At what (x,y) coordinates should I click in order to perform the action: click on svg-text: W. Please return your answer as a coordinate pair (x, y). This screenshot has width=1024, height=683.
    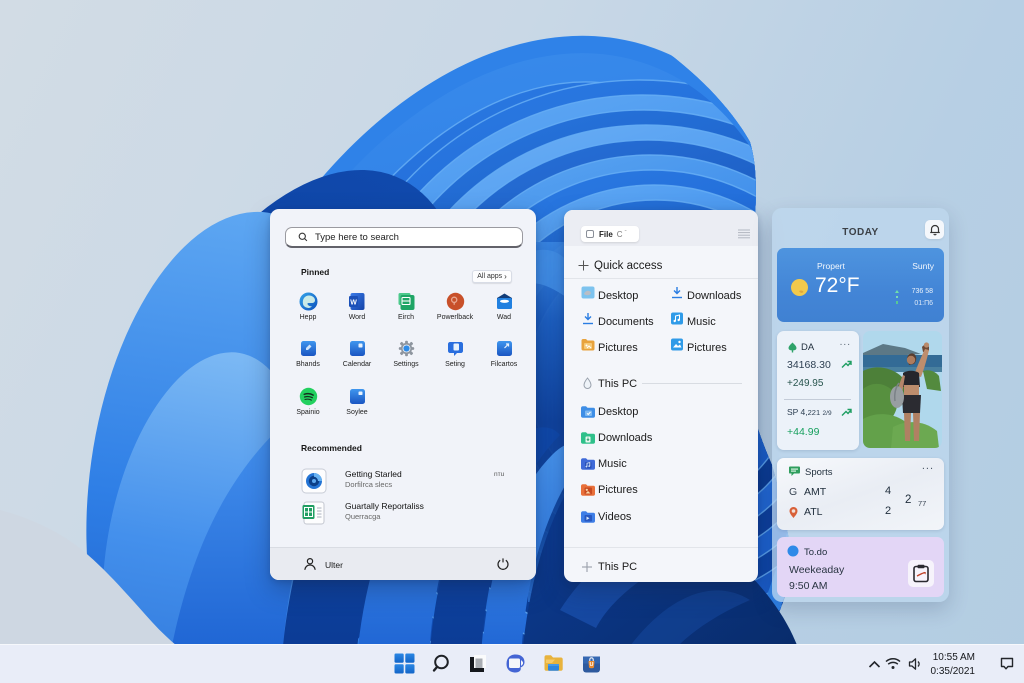
    Looking at the image, I should click on (353, 302).